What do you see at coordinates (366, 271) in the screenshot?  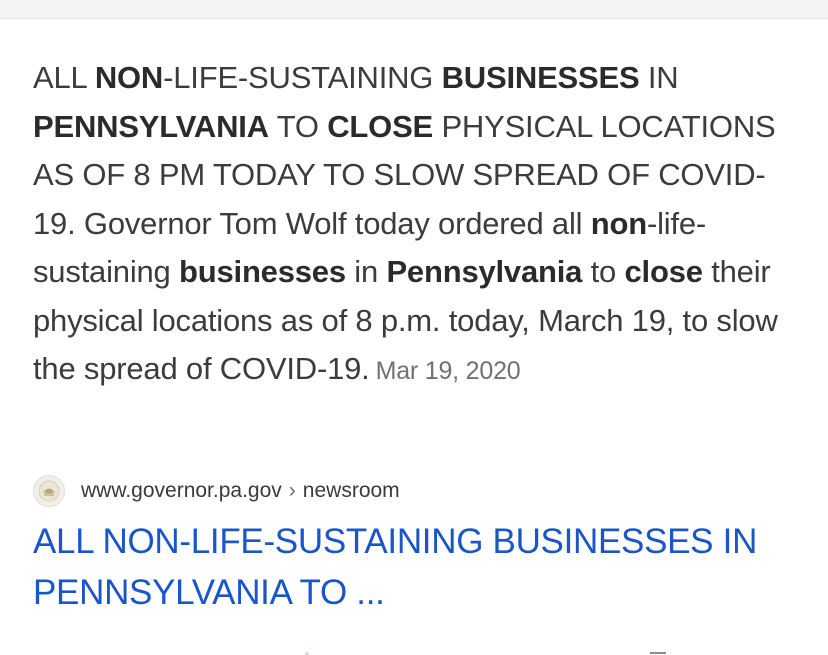 I see `snippet-segment: in` at bounding box center [366, 271].